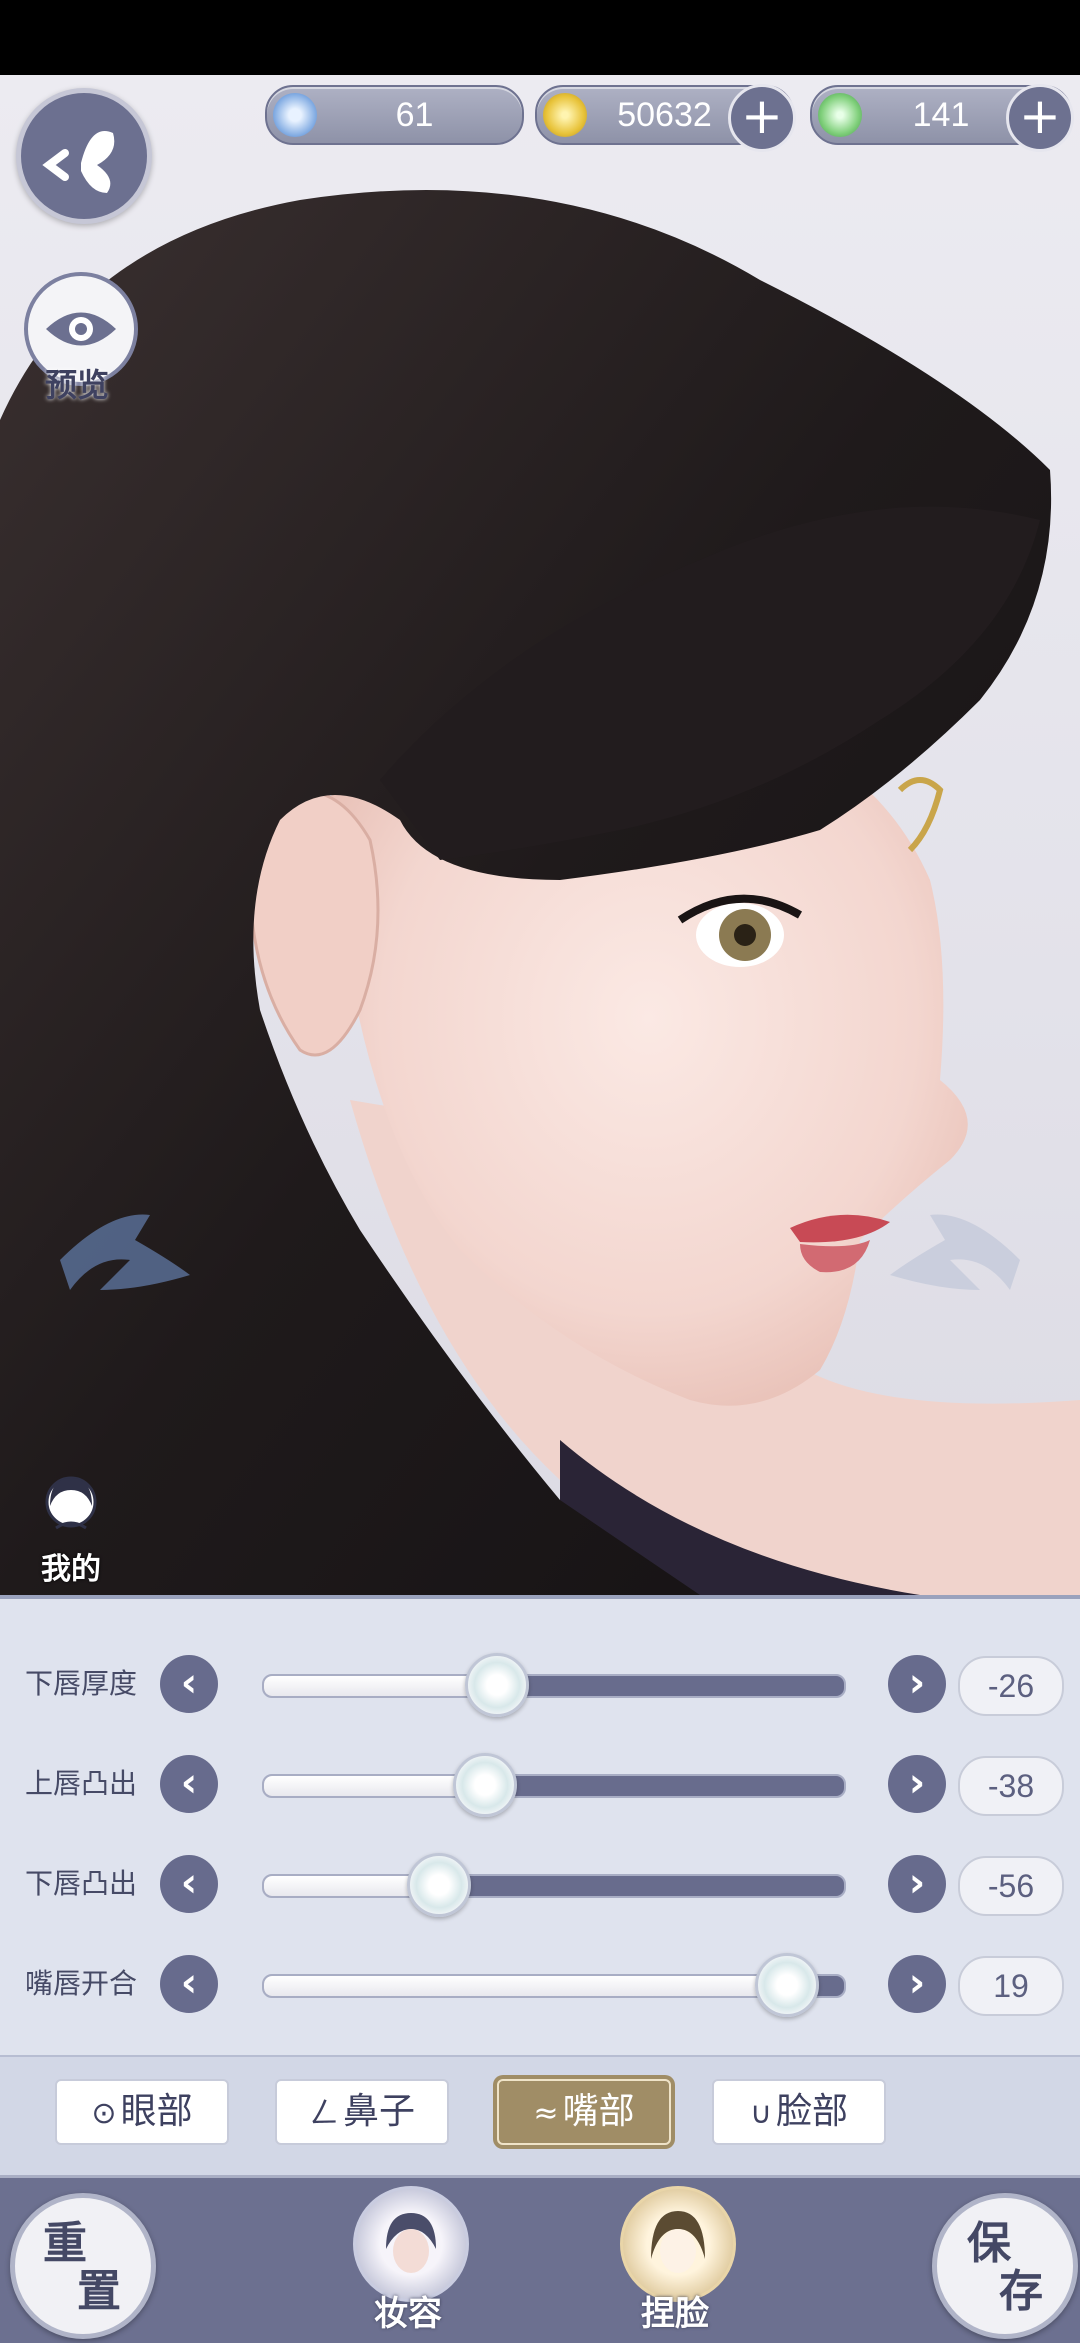  Describe the element at coordinates (762, 118) in the screenshot. I see `add-copper-button: +` at that location.